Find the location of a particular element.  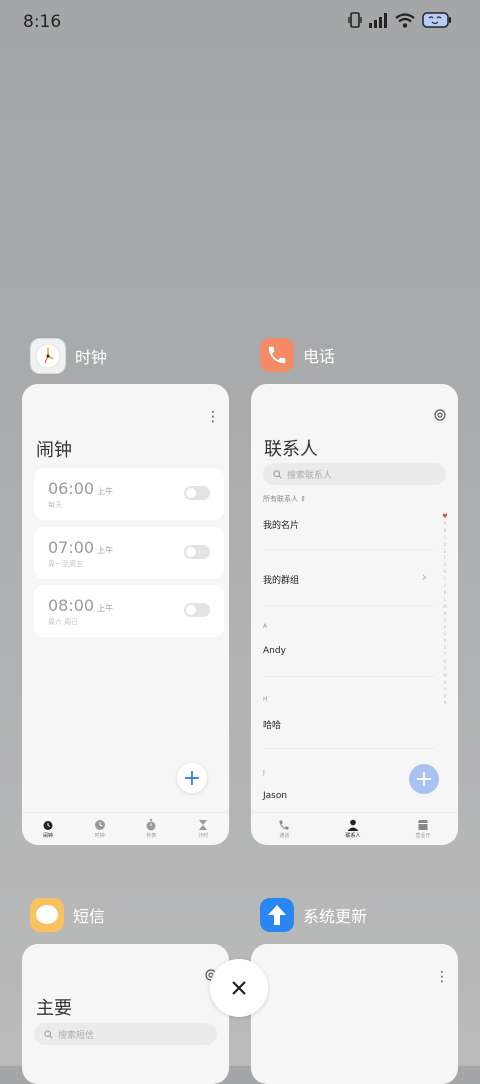

alphabet-index-letter: R is located at coordinates (445, 641).